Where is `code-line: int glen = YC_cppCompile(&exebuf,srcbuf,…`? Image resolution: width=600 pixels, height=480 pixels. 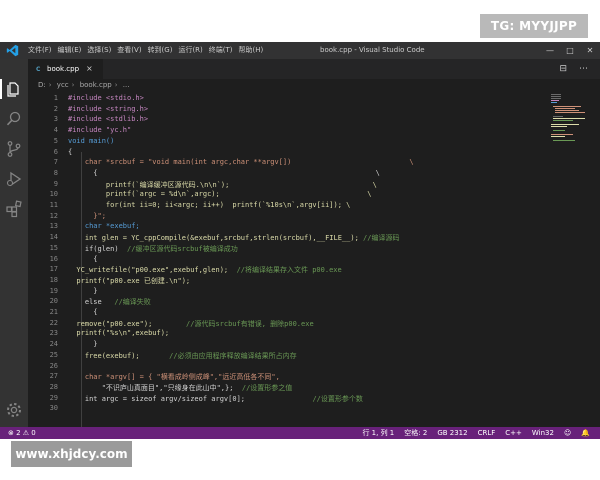 code-line: int glen = YC_cppCompile(&exebuf,srcbuf,… is located at coordinates (234, 238).